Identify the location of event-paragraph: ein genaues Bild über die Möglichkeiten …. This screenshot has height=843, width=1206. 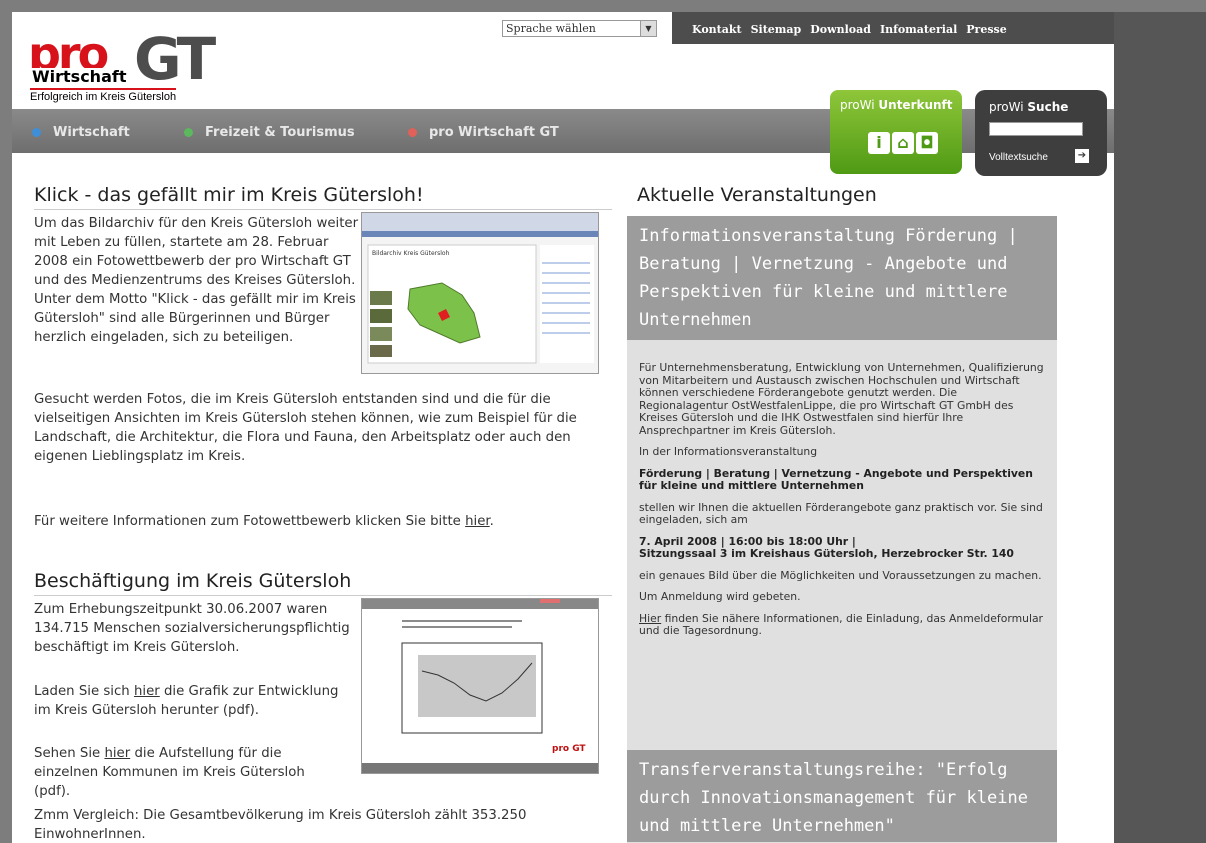
(840, 575).